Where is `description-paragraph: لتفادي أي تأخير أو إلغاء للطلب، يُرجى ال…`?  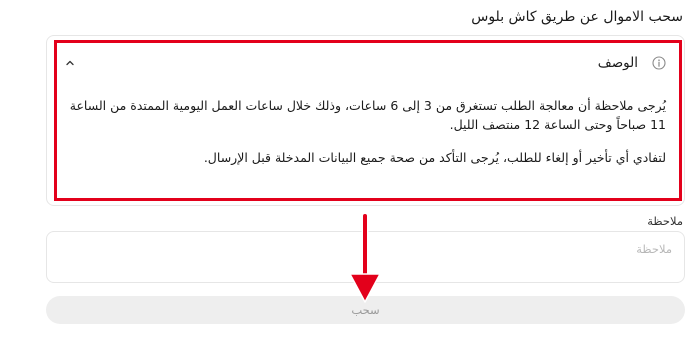 description-paragraph: لتفادي أي تأخير أو إلغاء للطلب، يُرجى ال… is located at coordinates (434, 157).